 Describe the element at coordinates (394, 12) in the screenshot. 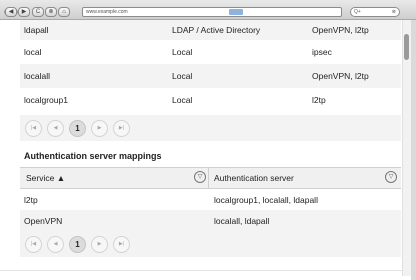

I see `clear-search-icon: ⊗` at that location.